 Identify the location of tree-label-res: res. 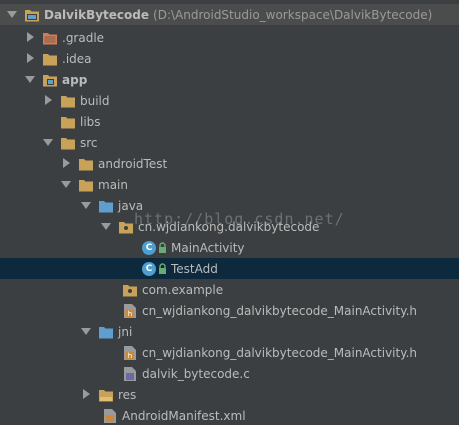
(127, 394).